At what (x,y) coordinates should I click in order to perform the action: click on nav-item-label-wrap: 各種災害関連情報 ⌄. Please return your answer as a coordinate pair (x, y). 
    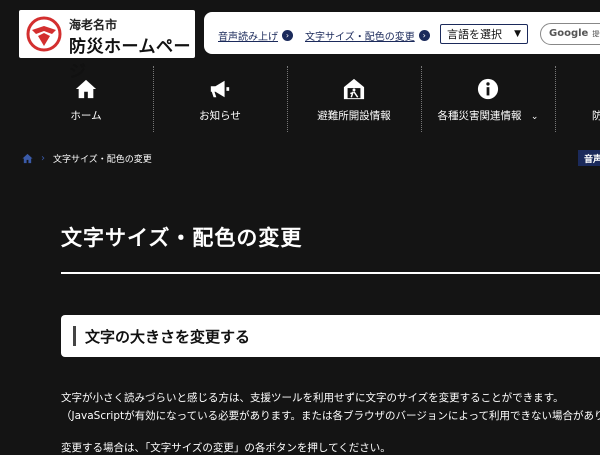
    Looking at the image, I should click on (488, 115).